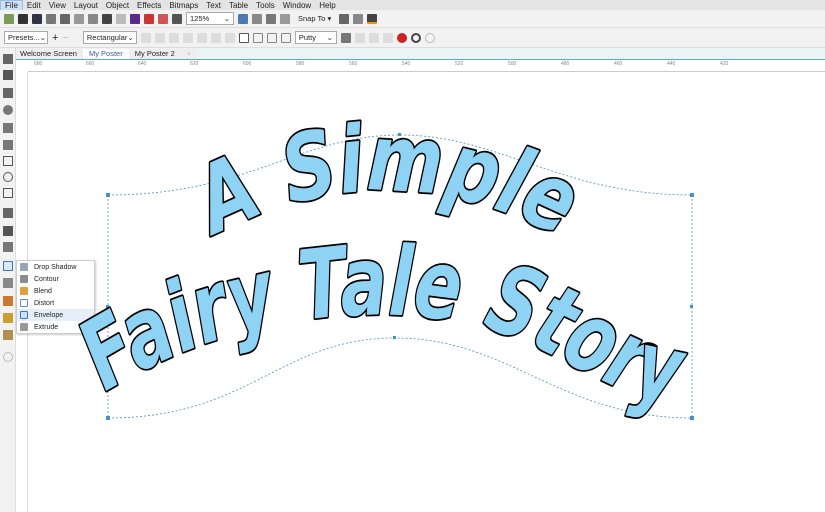  Describe the element at coordinates (93, 18) in the screenshot. I see `paste-icon` at that location.